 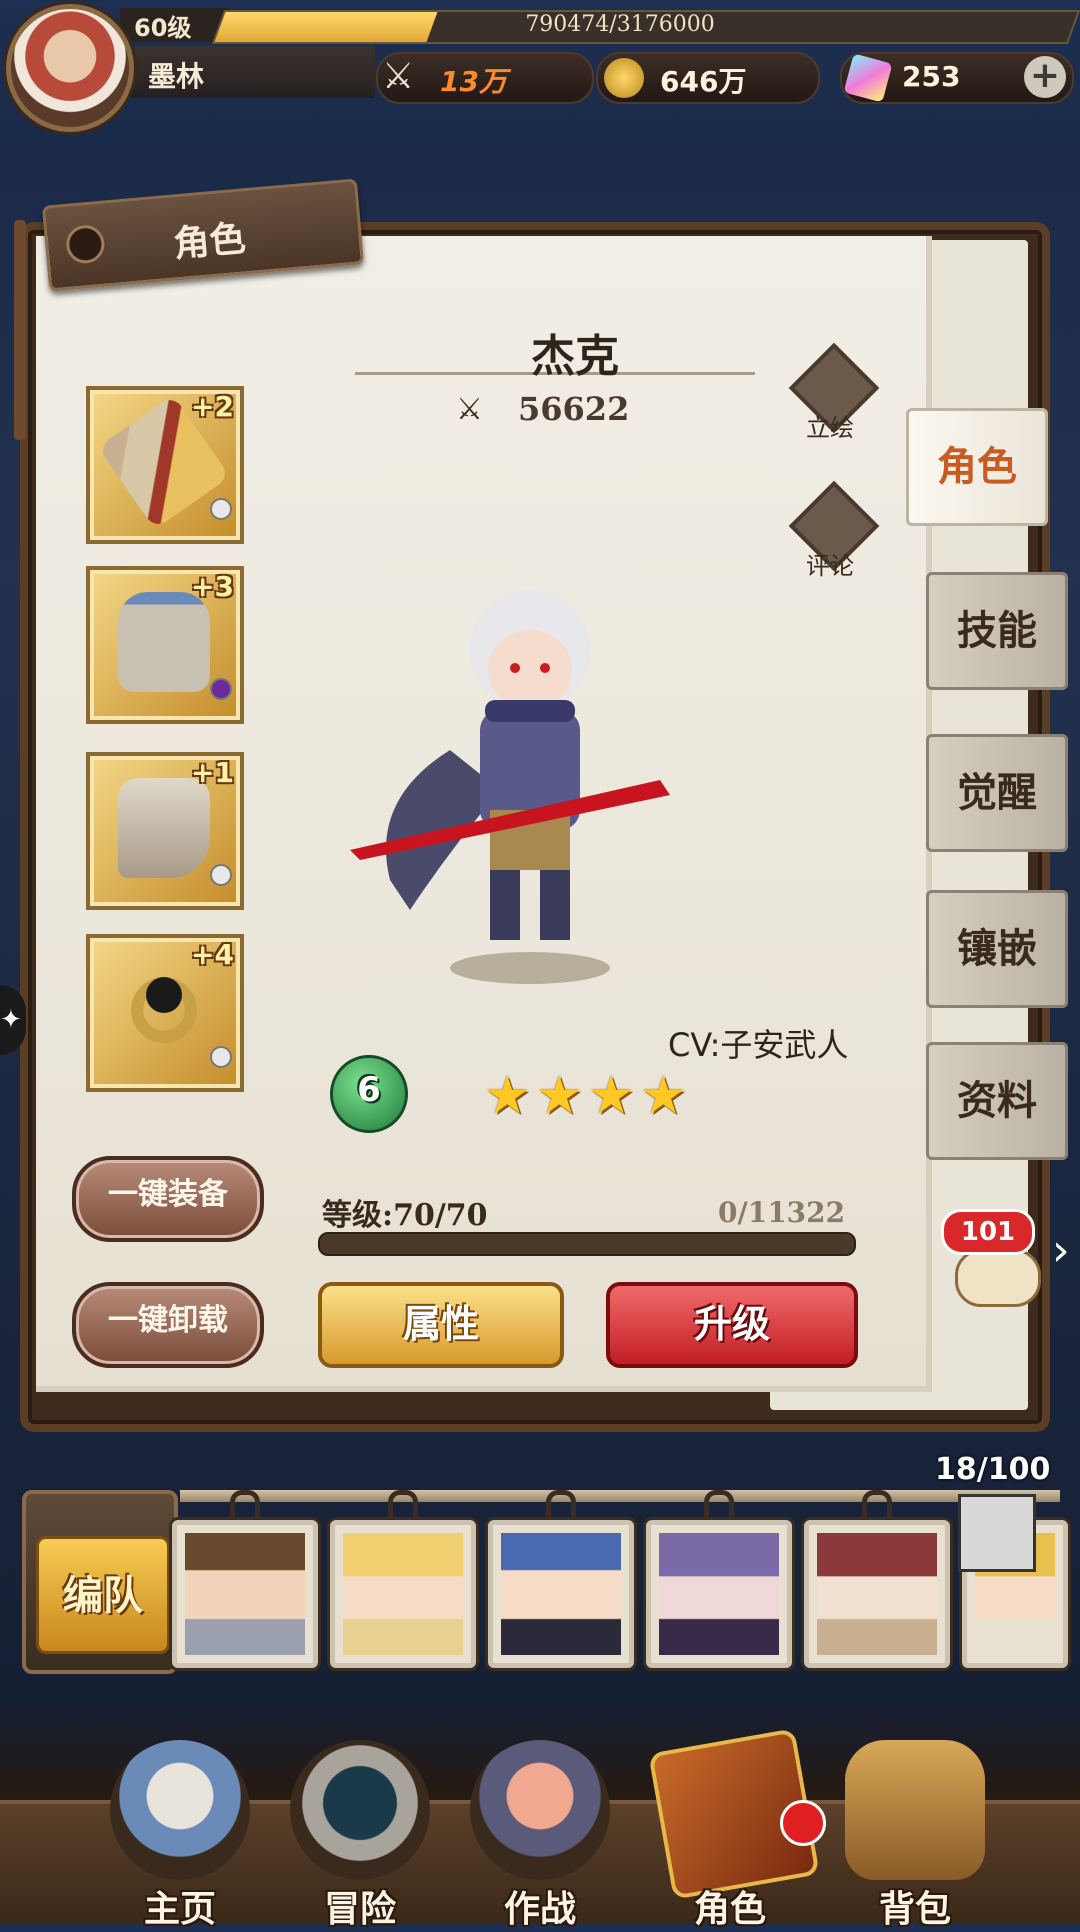 What do you see at coordinates (473, 81) in the screenshot?
I see `power-value: 13万` at bounding box center [473, 81].